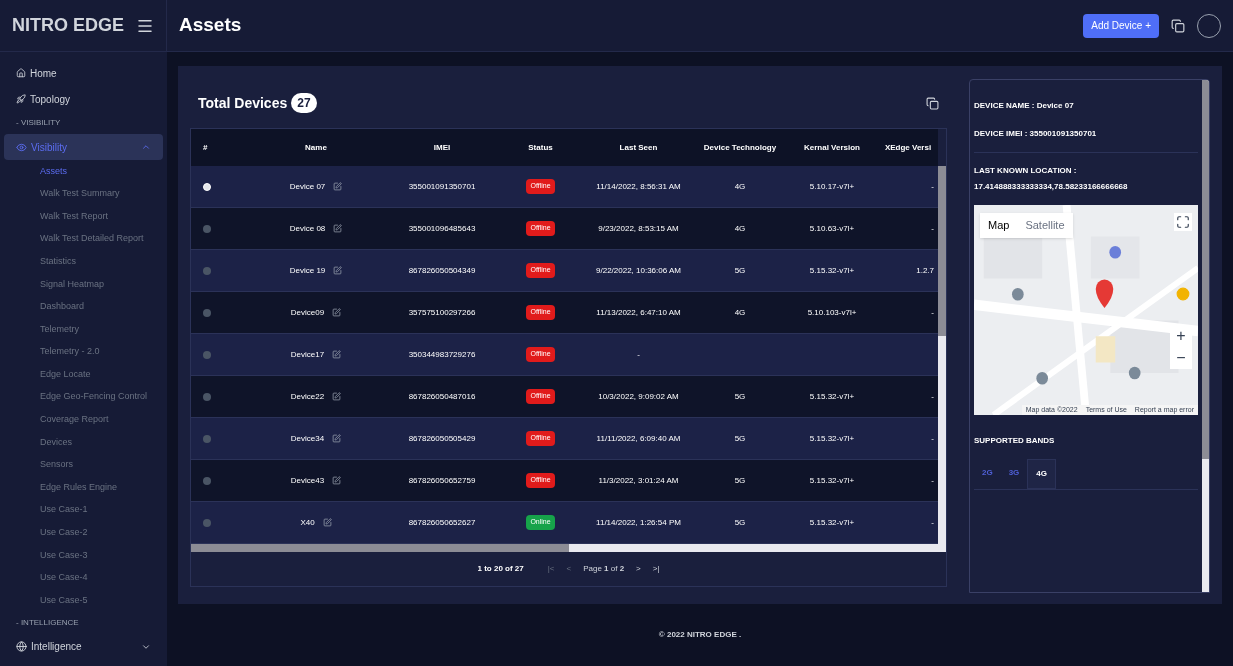  I want to click on table-cell: Device 07, so click(307, 186).